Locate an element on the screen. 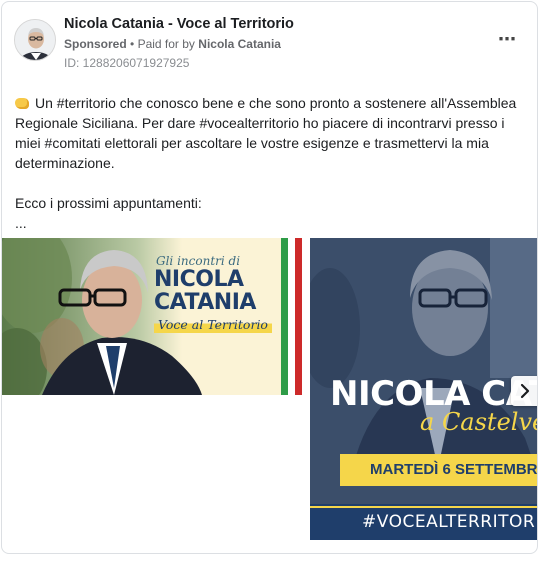 Image resolution: width=539 pixels, height=561 pixels. slide-1-name: NICOLA CATANIA is located at coordinates (205, 291).